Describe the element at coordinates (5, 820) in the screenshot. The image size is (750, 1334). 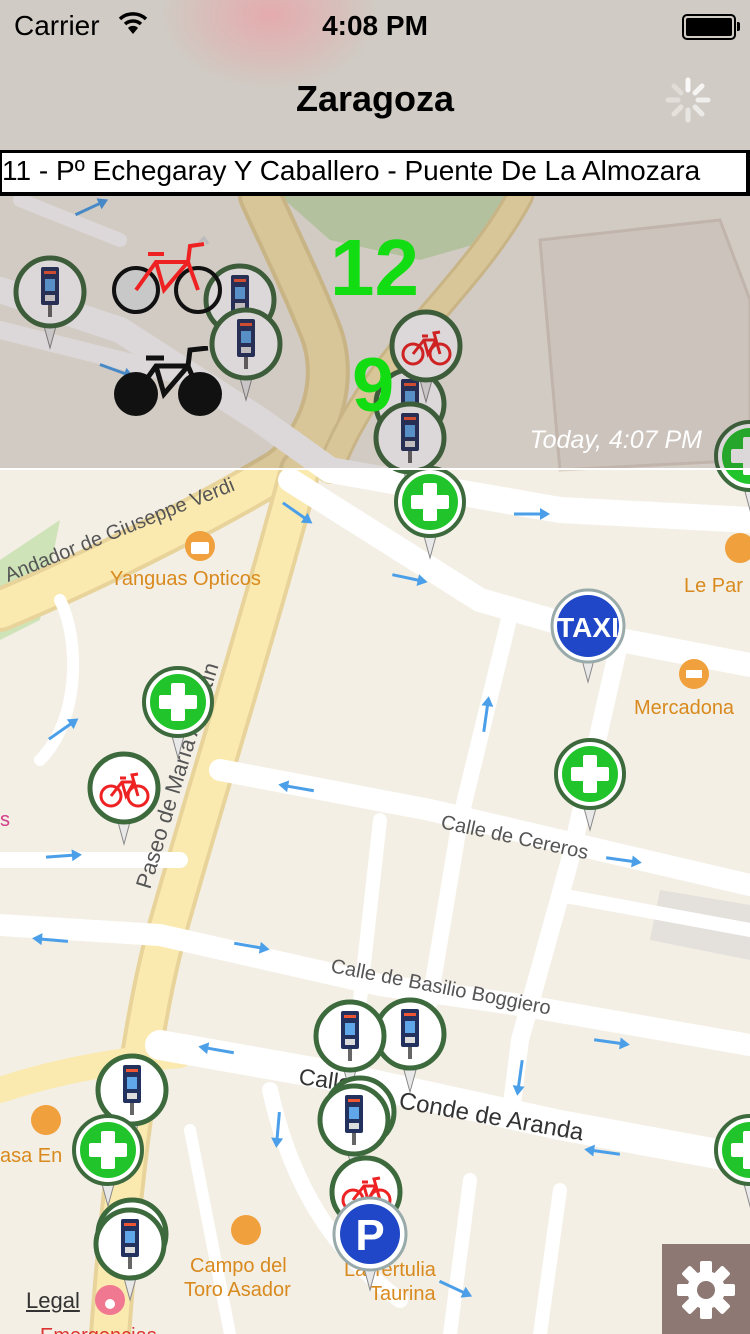
I see `poi-s: s` at that location.